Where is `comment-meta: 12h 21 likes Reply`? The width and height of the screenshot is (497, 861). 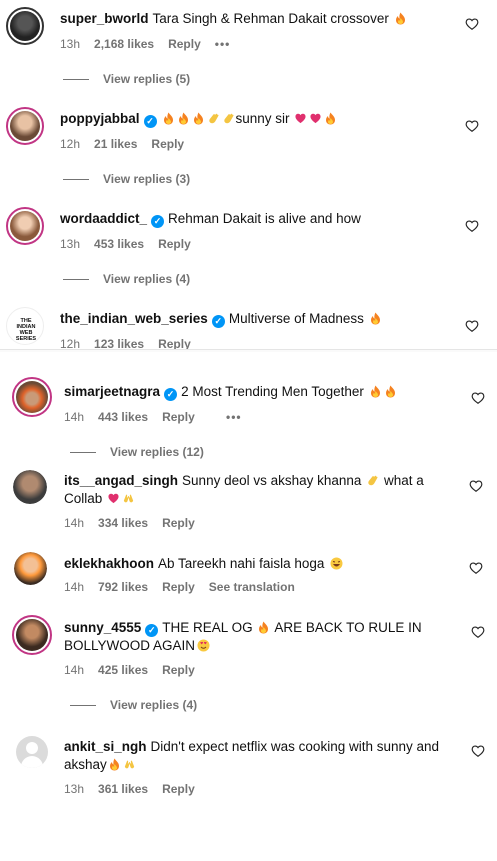 comment-meta: 12h 21 likes Reply is located at coordinates (129, 144).